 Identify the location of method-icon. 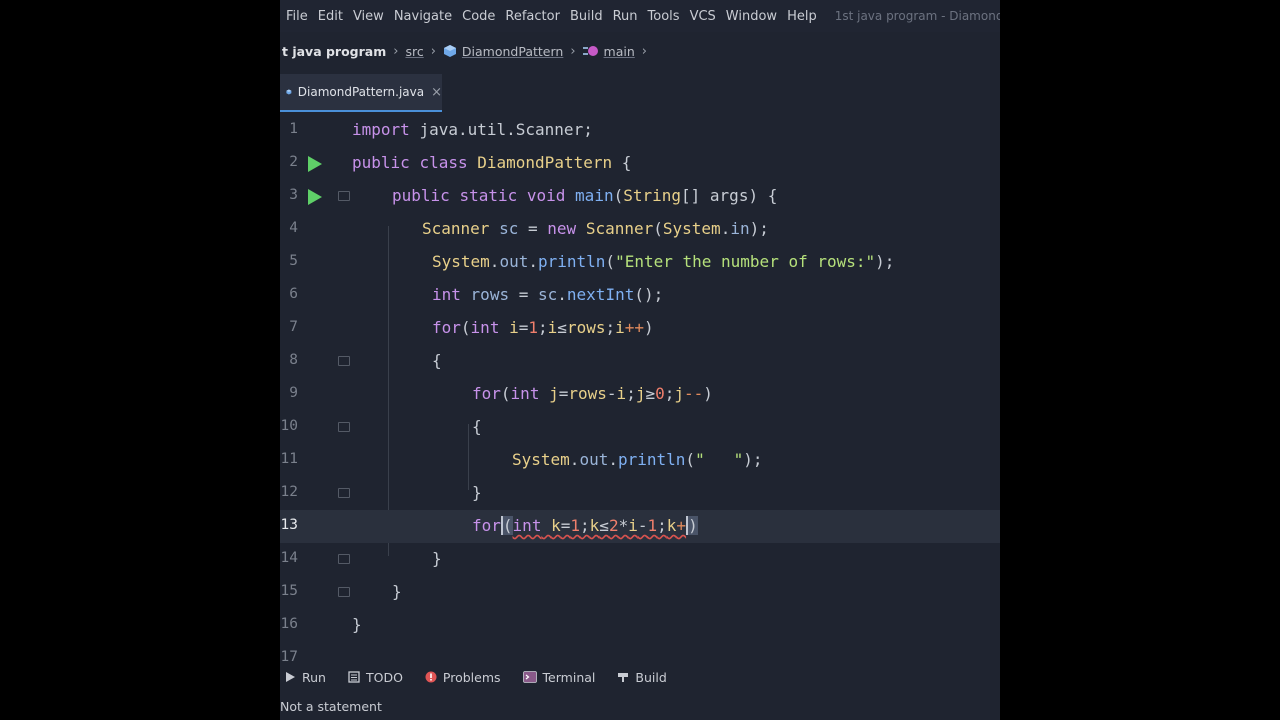
(590, 51).